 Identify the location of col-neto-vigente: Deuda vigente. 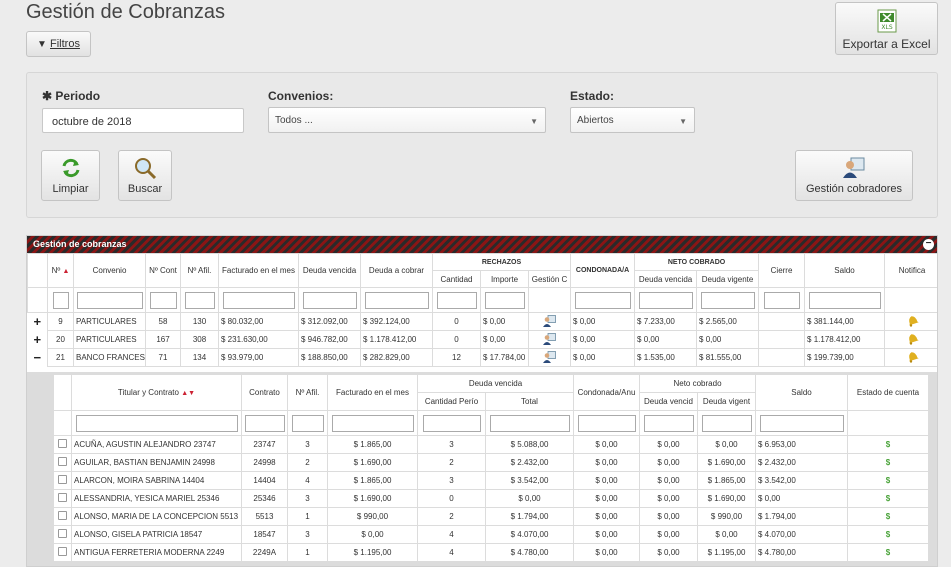
(728, 279).